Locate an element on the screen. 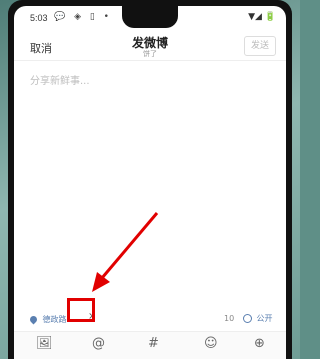  annotation-arrow is located at coordinates (125, 252).